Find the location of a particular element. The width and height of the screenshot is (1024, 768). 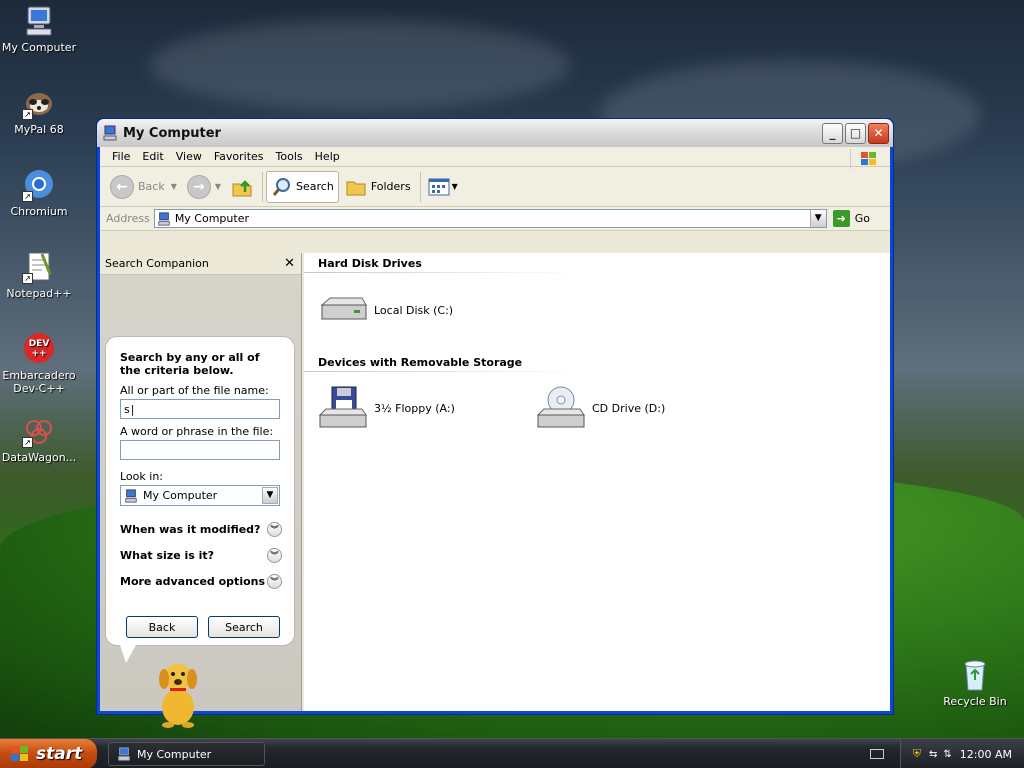

menu-favorites: Favorites is located at coordinates (239, 156).